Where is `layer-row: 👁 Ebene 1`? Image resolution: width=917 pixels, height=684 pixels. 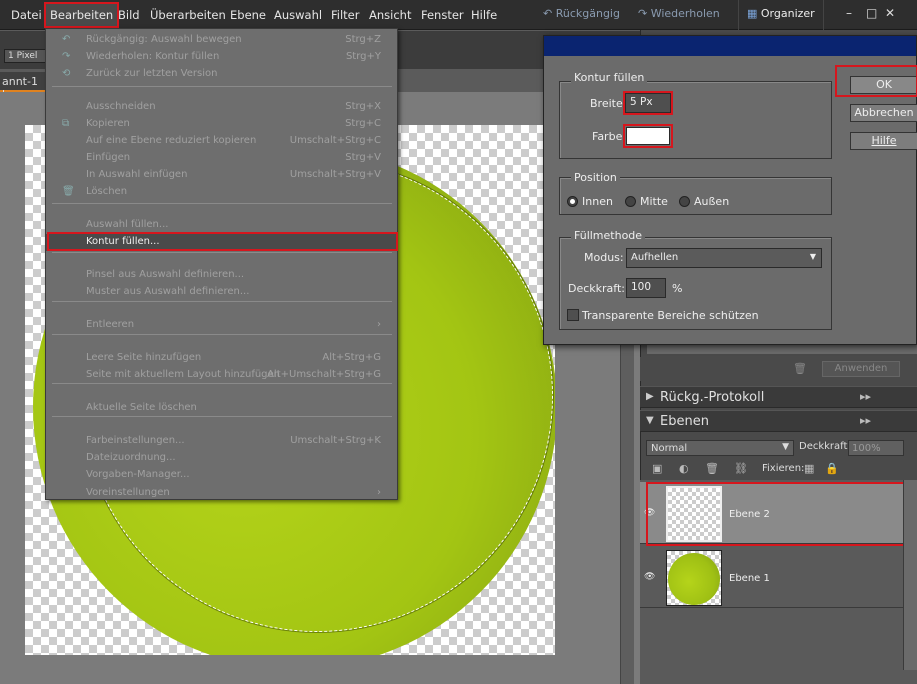 layer-row: 👁 Ebene 1 is located at coordinates (773, 577).